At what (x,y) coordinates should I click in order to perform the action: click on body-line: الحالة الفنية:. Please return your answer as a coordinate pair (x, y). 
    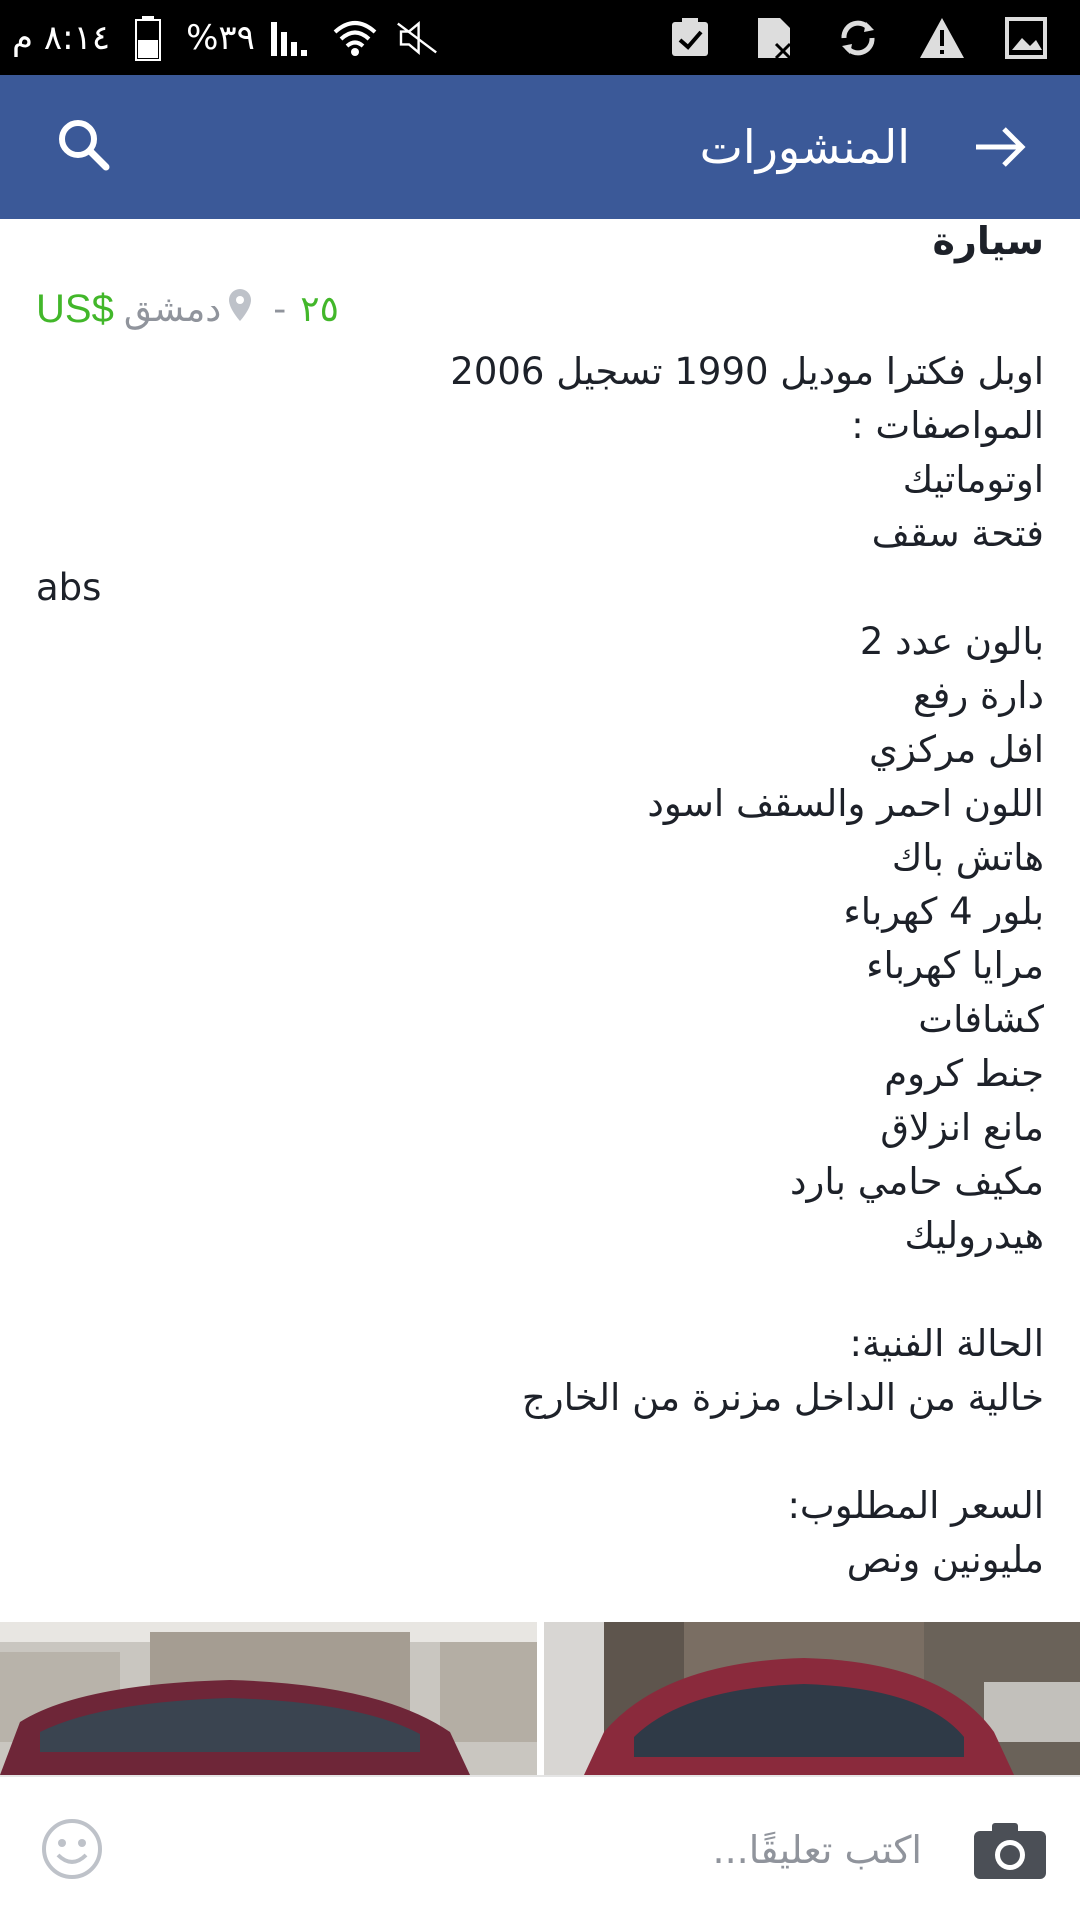
    Looking at the image, I should click on (947, 1343).